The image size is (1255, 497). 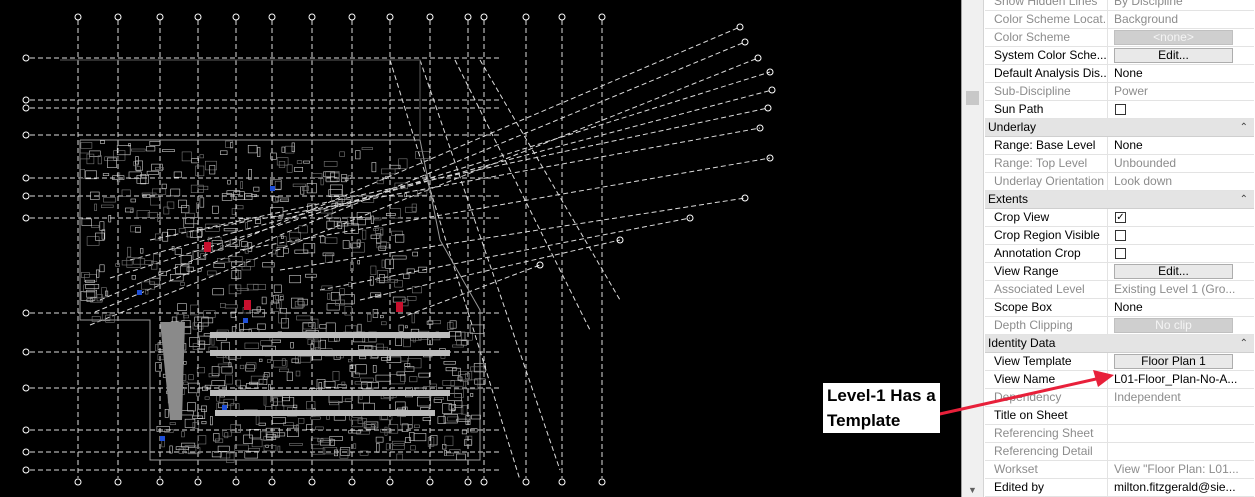 I want to click on property-row-sub-discipline: Sub-Discipline Power, so click(x=1119, y=92).